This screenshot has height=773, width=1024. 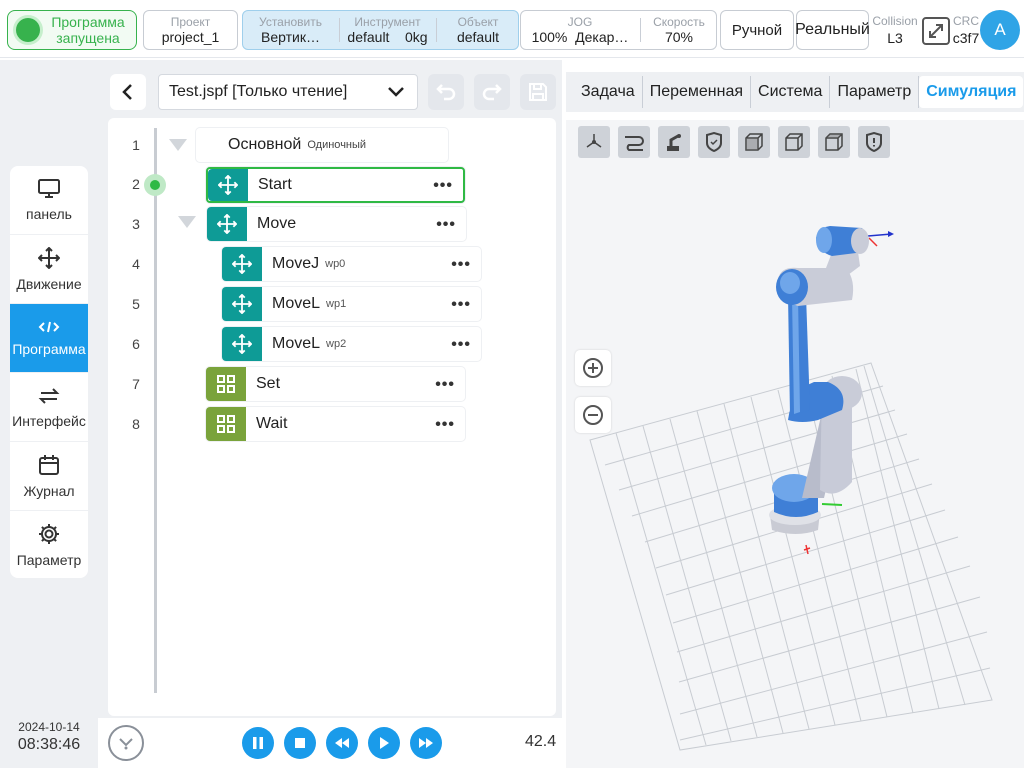 I want to click on nav-item-label: Движение, so click(x=49, y=283).